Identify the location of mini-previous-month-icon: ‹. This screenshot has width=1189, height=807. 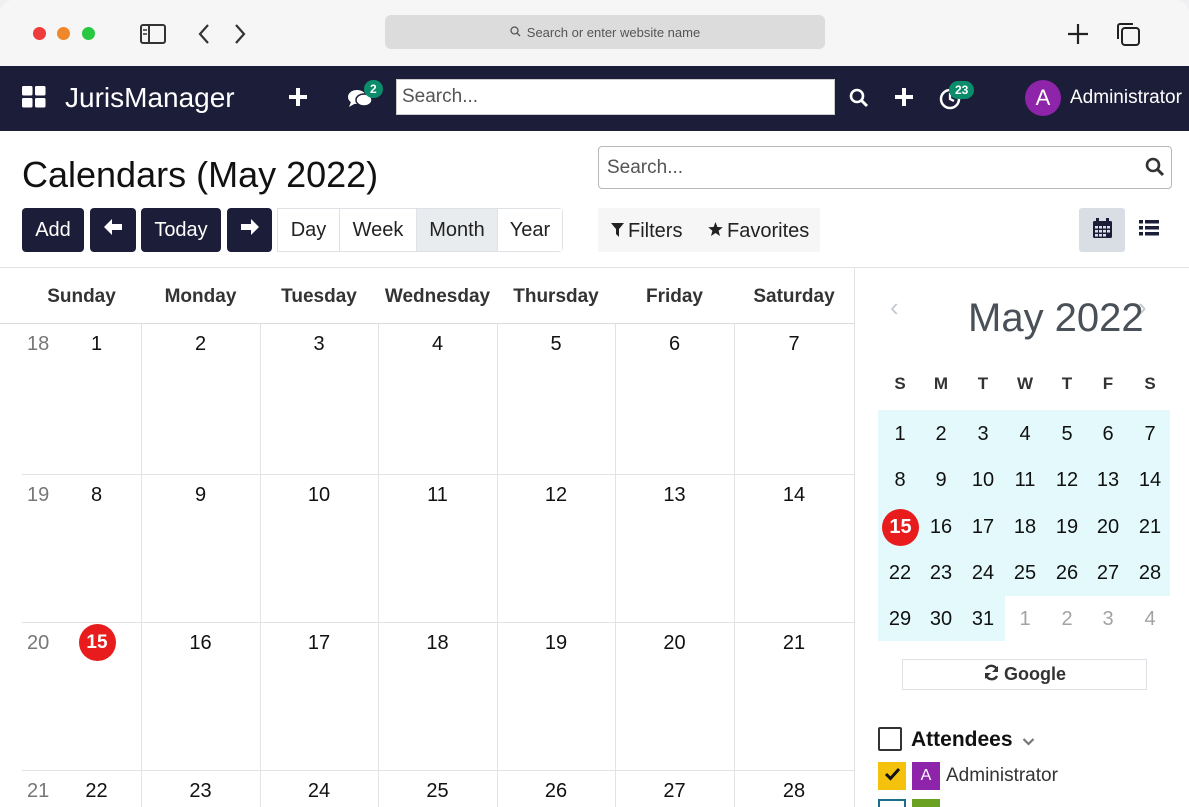
(894, 307).